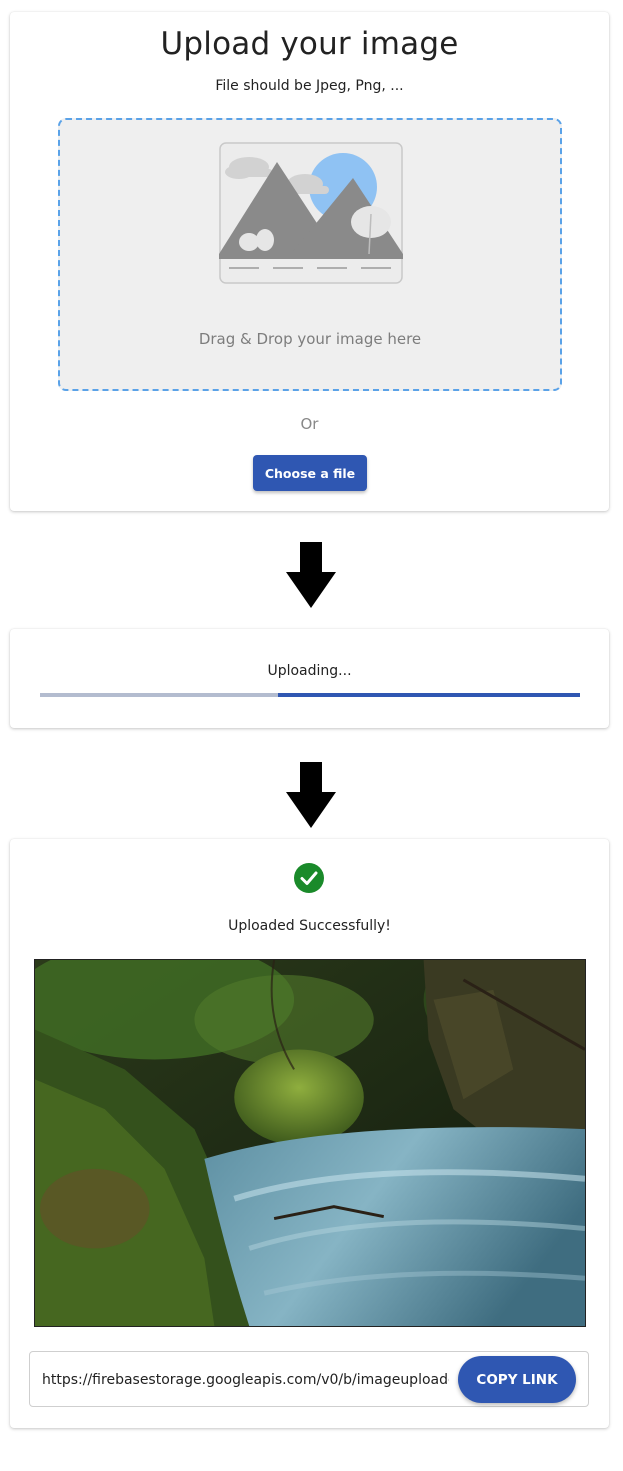 The height and width of the screenshot is (1471, 623). I want to click on image-placeholder-icon, so click(311, 213).